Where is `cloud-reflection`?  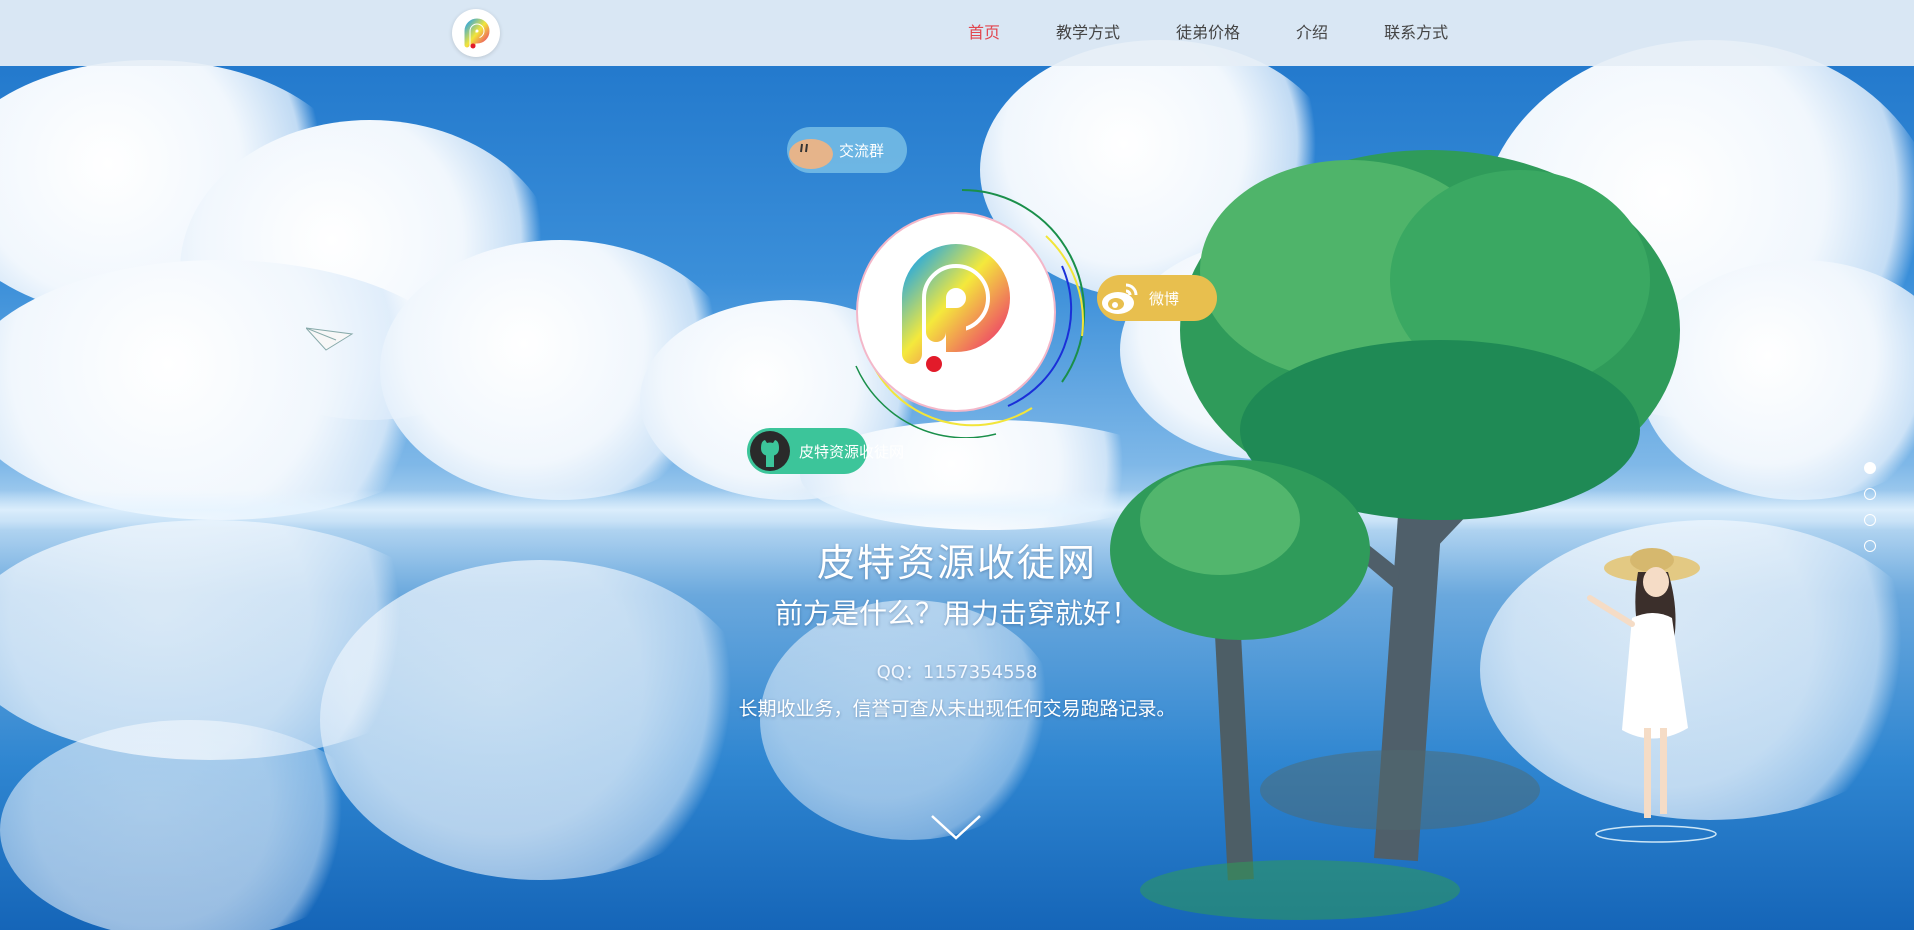 cloud-reflection is located at coordinates (190, 825).